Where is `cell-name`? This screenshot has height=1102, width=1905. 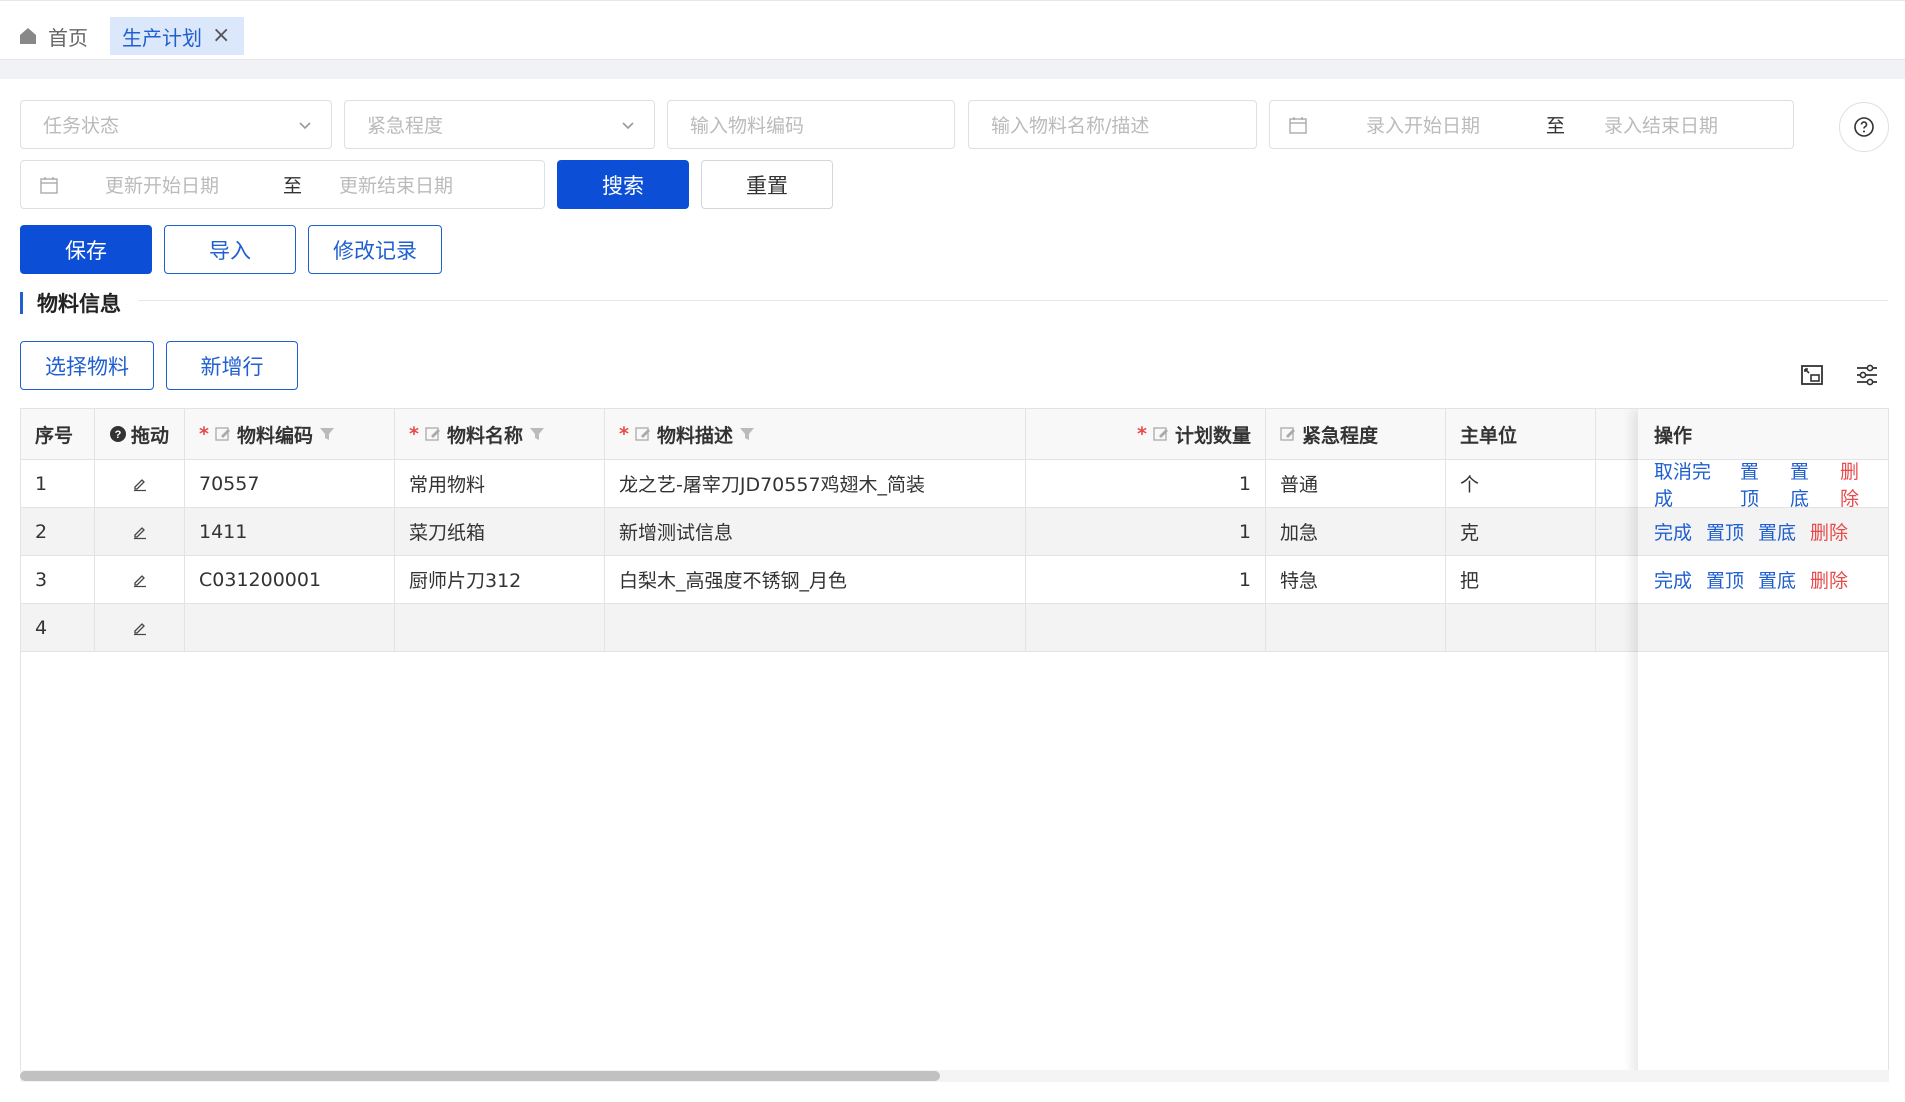
cell-name is located at coordinates (500, 627).